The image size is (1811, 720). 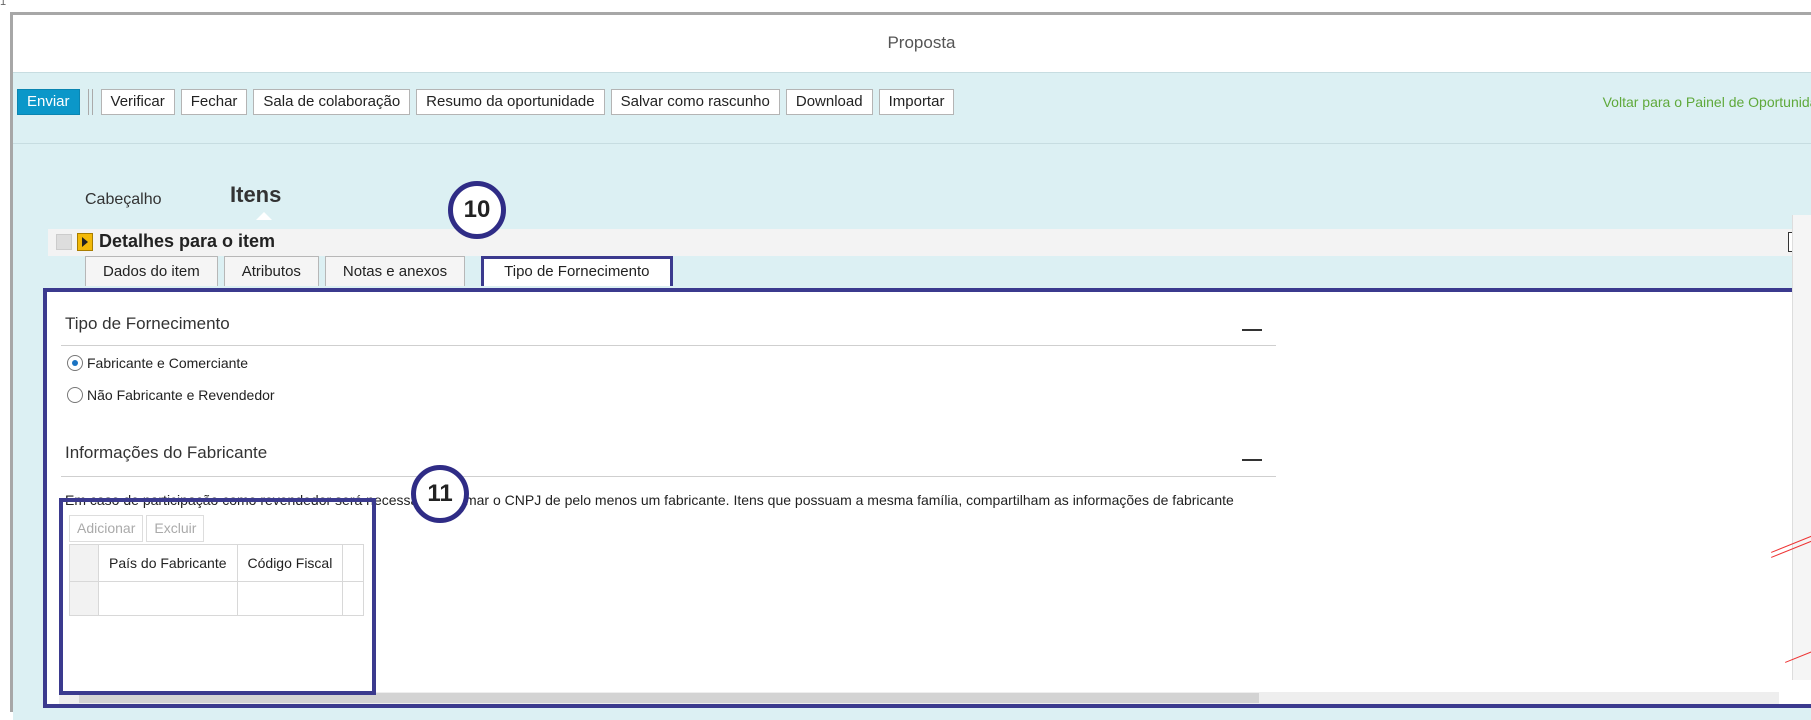 I want to click on details-header: Detalhes para o item ✕, so click(x=929, y=242).